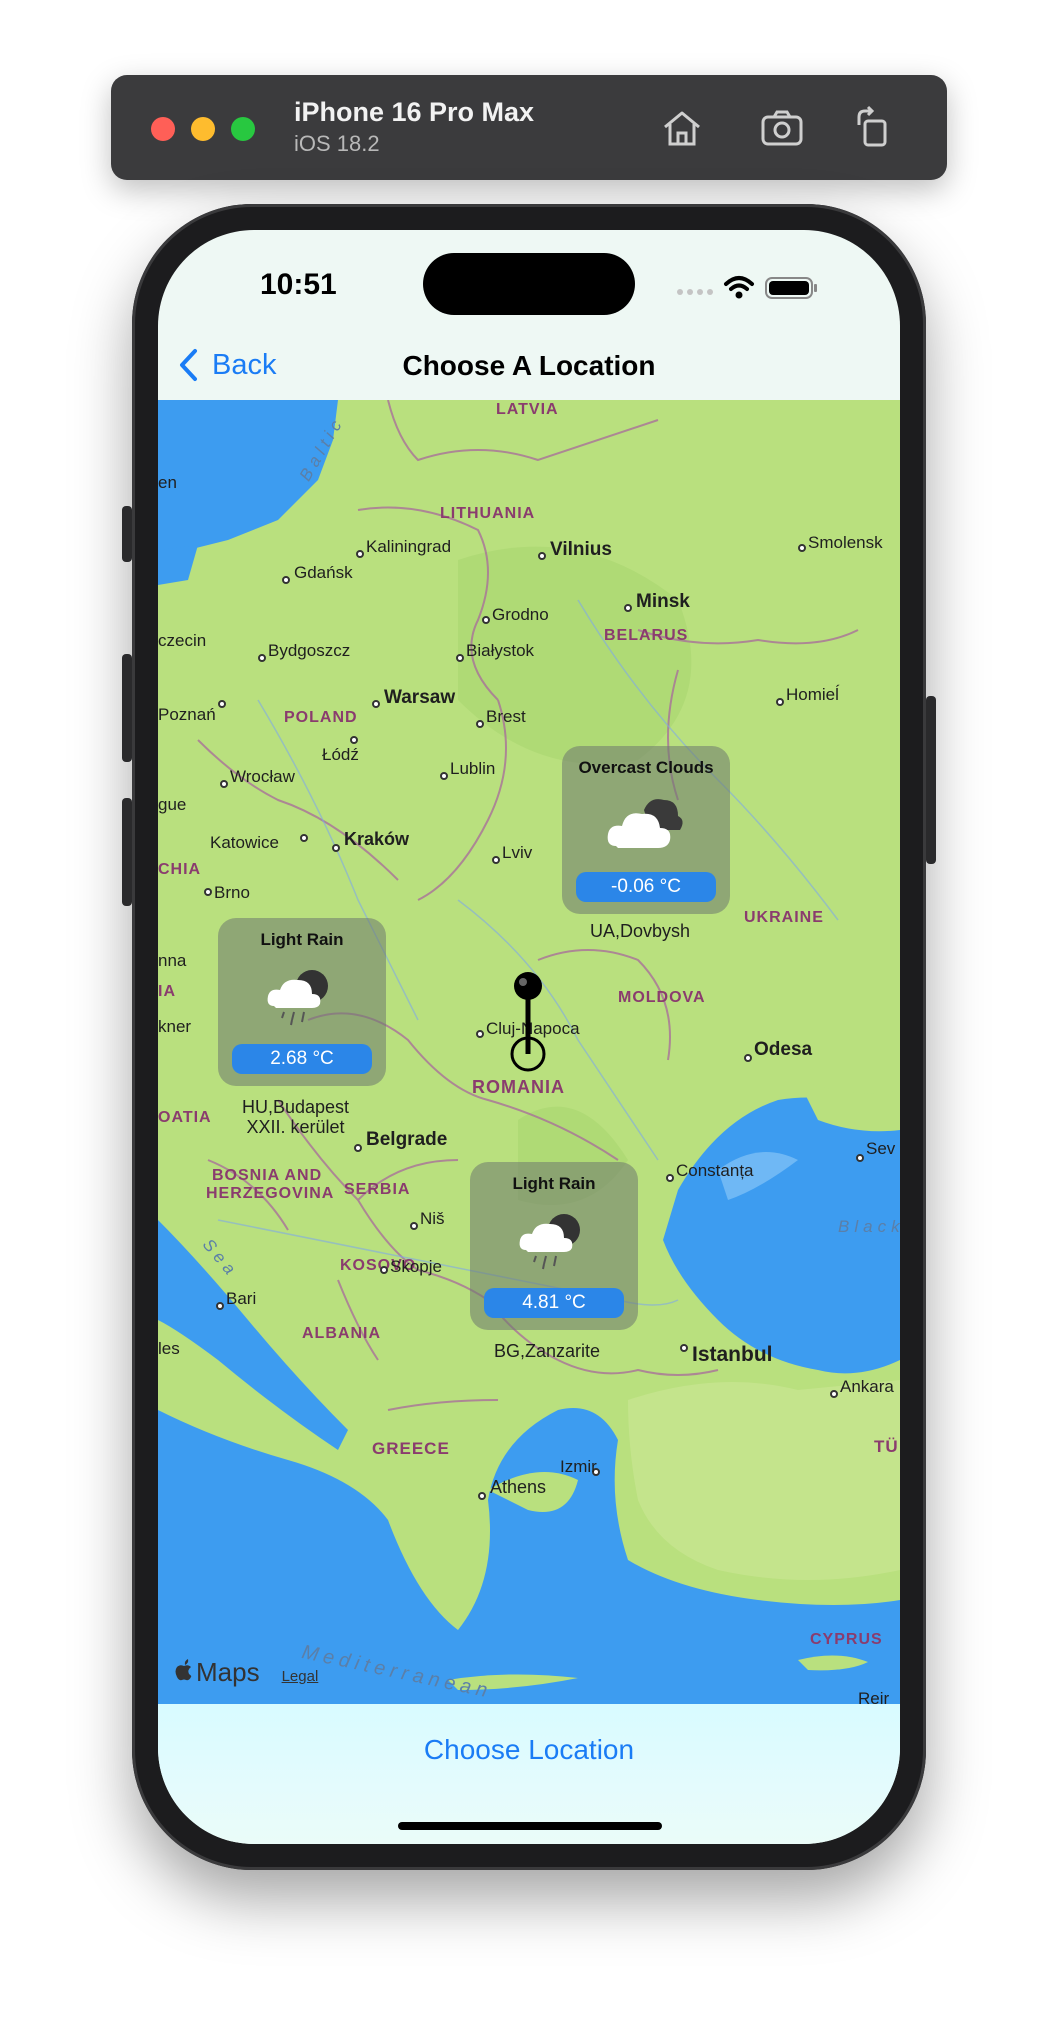 This screenshot has height=2022, width=1058. I want to click on legal-link: Legal, so click(300, 1676).